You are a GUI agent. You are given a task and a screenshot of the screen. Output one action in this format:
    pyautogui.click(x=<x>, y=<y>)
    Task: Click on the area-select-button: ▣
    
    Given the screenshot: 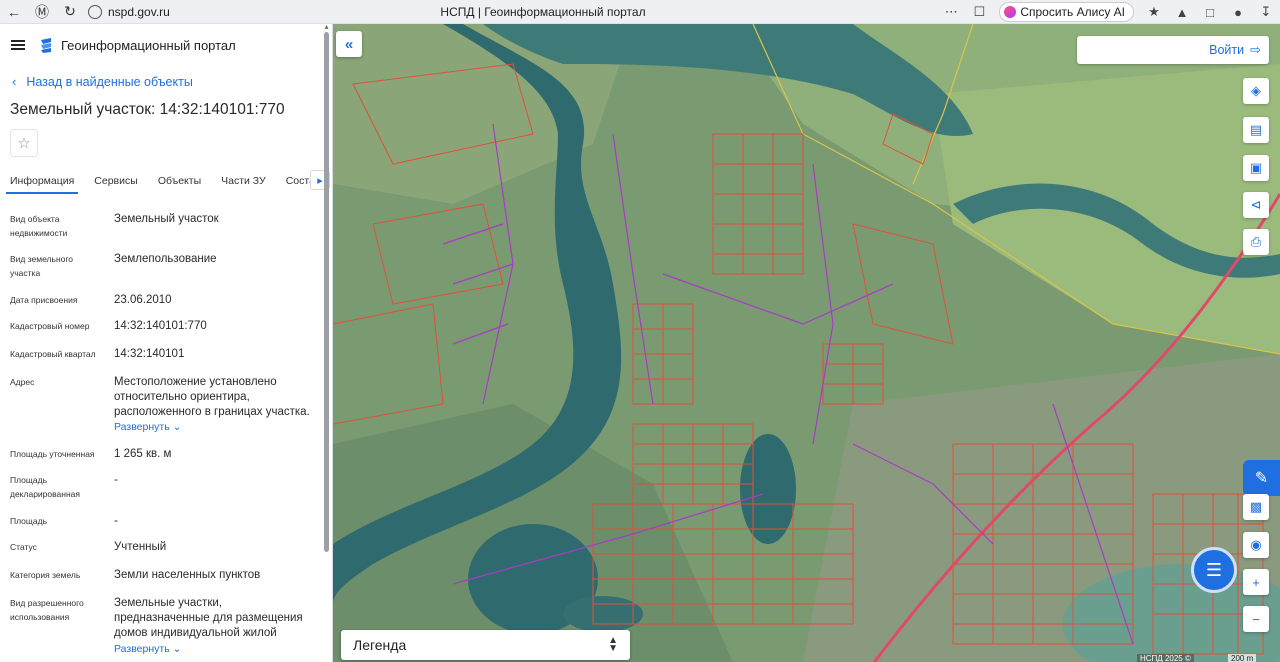 What is the action you would take?
    pyautogui.click(x=1256, y=168)
    